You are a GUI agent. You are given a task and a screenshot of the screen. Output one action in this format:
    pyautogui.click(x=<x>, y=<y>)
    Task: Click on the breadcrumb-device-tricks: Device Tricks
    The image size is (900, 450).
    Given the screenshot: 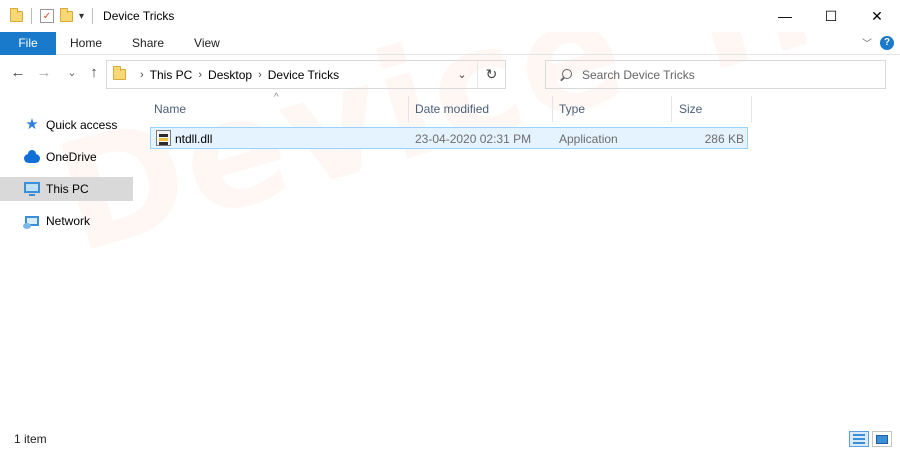 What is the action you would take?
    pyautogui.click(x=303, y=75)
    